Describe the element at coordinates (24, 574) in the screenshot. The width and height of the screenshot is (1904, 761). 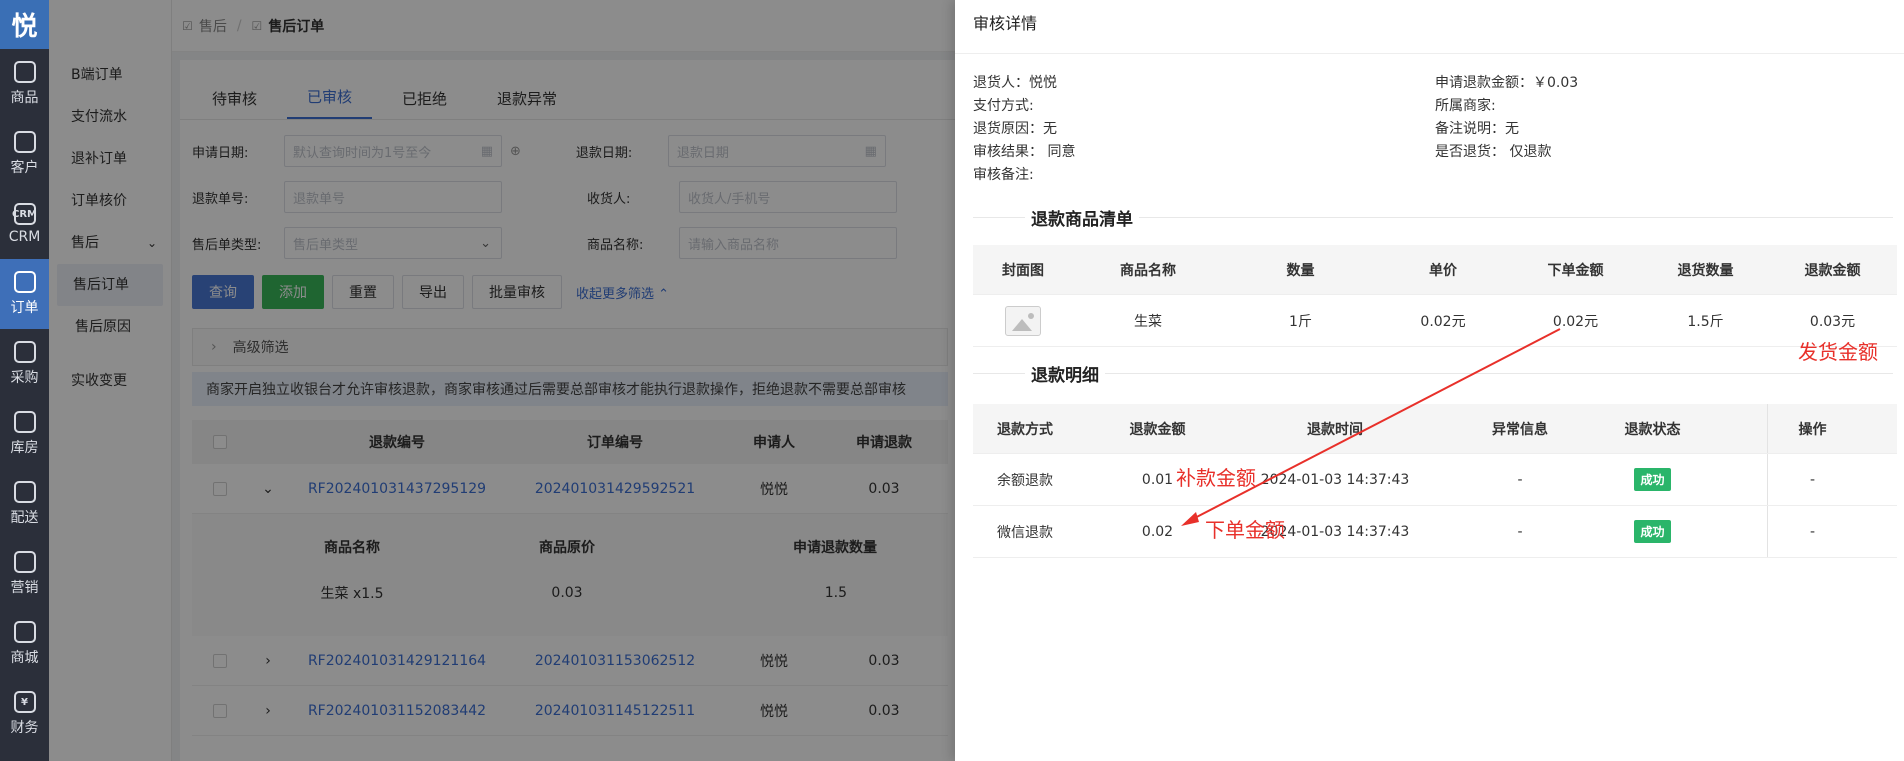
I see `rail-item-7: 营销` at that location.